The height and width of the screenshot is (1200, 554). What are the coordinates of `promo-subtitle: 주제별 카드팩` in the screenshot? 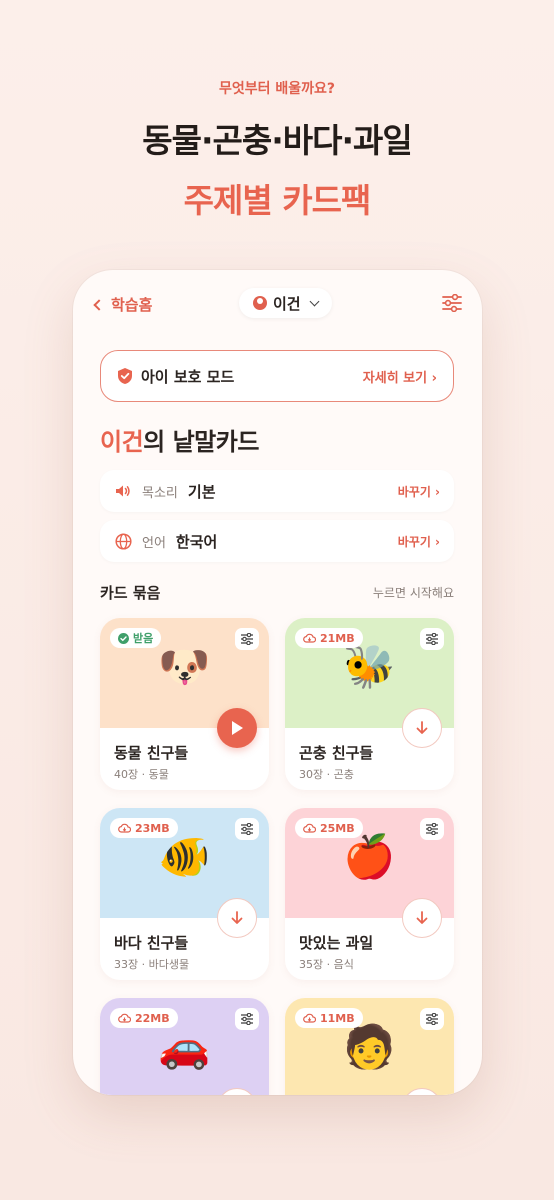 It's located at (277, 200).